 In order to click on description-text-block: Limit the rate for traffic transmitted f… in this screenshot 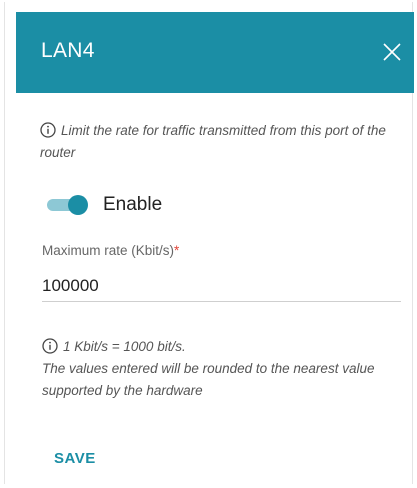, I will do `click(221, 142)`.